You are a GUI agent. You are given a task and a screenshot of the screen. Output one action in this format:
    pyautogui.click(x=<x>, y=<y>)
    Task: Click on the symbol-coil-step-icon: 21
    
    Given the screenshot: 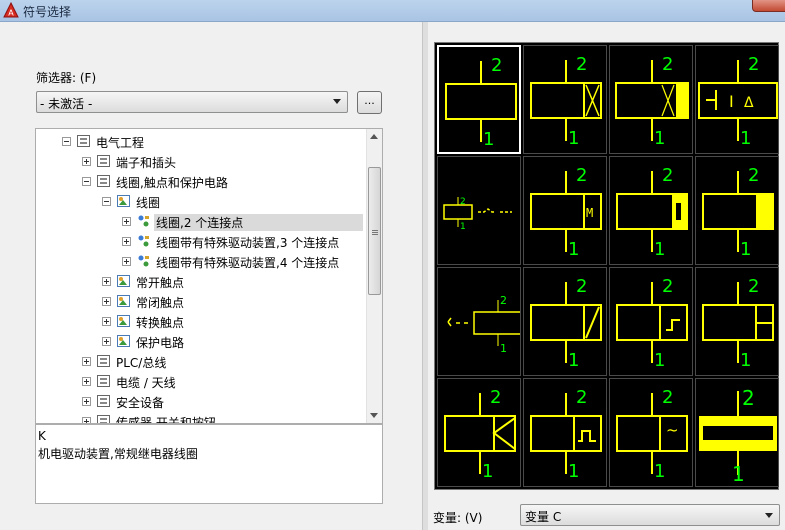 What is the action you would take?
    pyautogui.click(x=651, y=321)
    